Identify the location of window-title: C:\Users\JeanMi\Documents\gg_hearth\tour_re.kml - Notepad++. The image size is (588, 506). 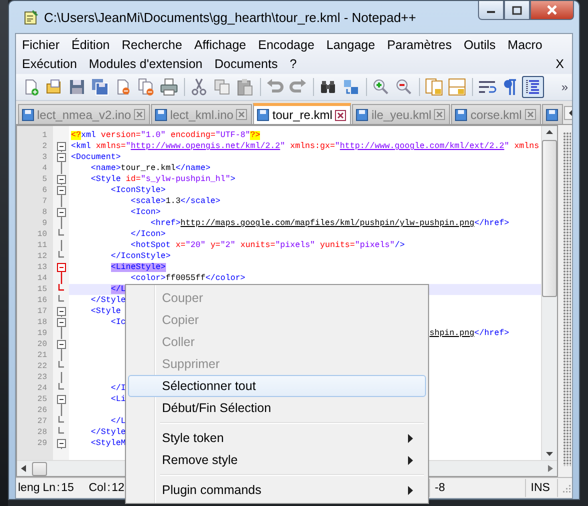
(230, 17).